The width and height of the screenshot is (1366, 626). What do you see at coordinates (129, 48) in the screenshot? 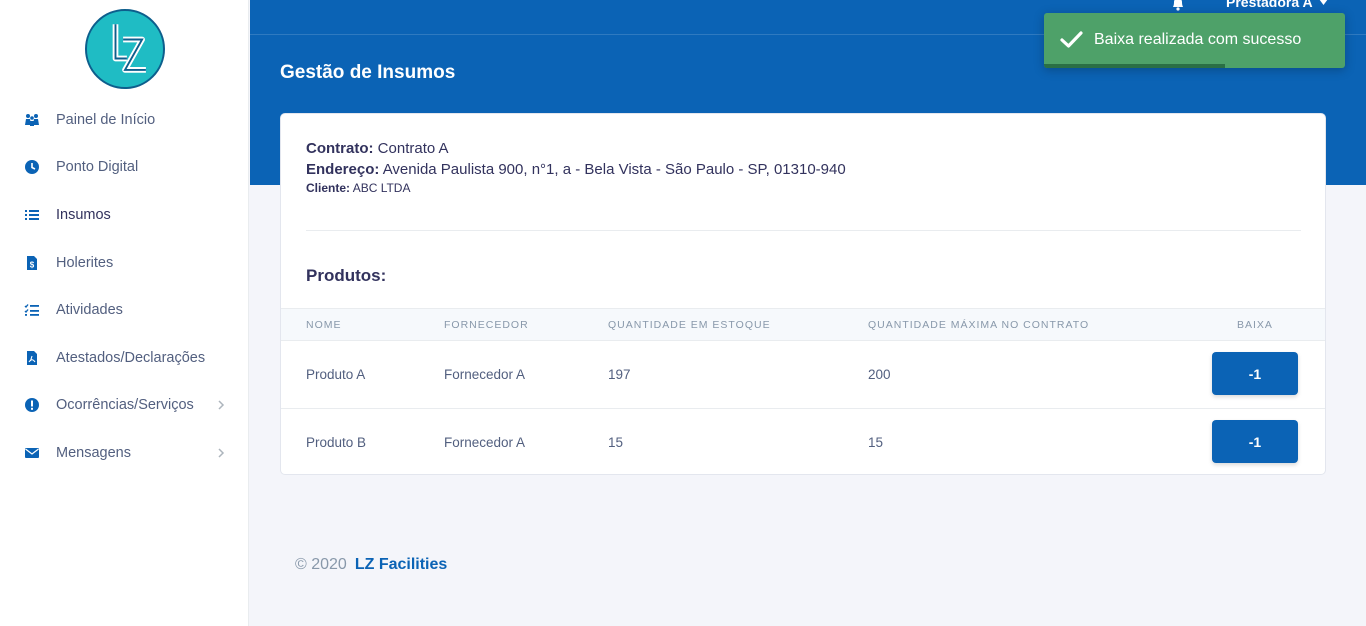
I see `lz-logo-mark` at bounding box center [129, 48].